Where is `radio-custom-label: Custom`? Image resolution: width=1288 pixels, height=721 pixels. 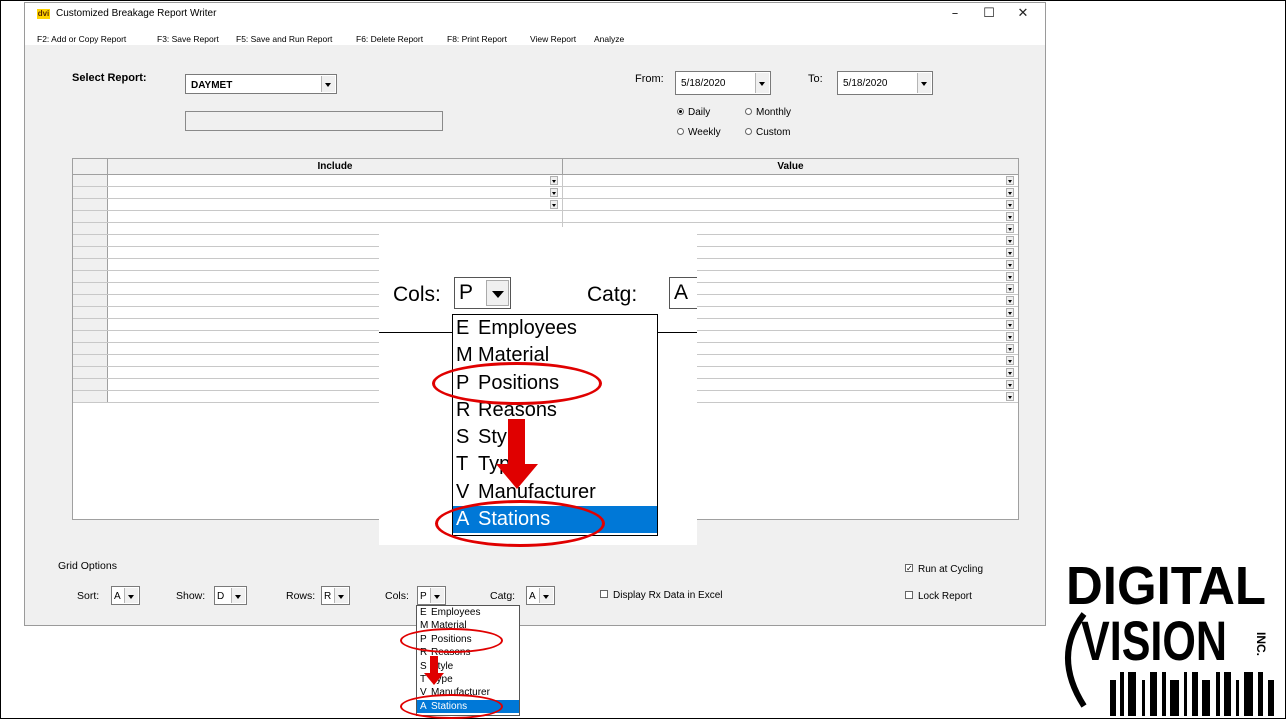
radio-custom-label: Custom is located at coordinates (773, 132).